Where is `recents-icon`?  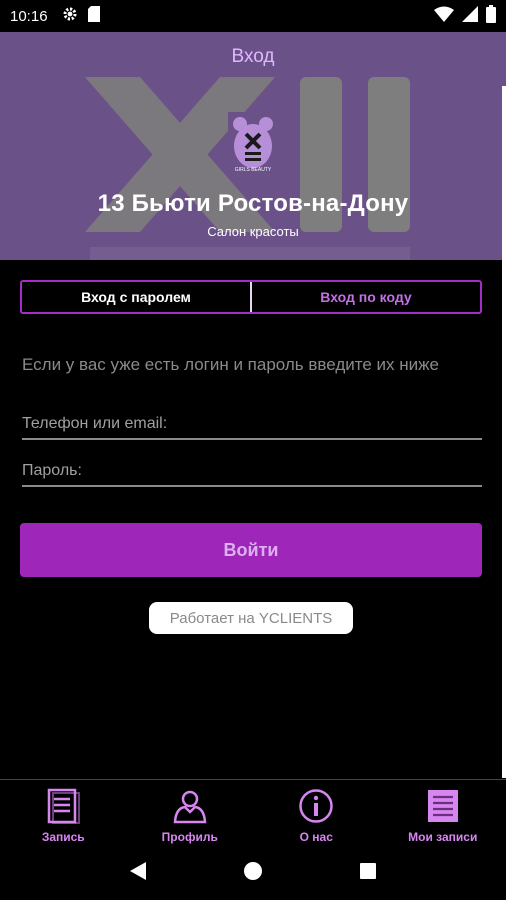 recents-icon is located at coordinates (368, 873).